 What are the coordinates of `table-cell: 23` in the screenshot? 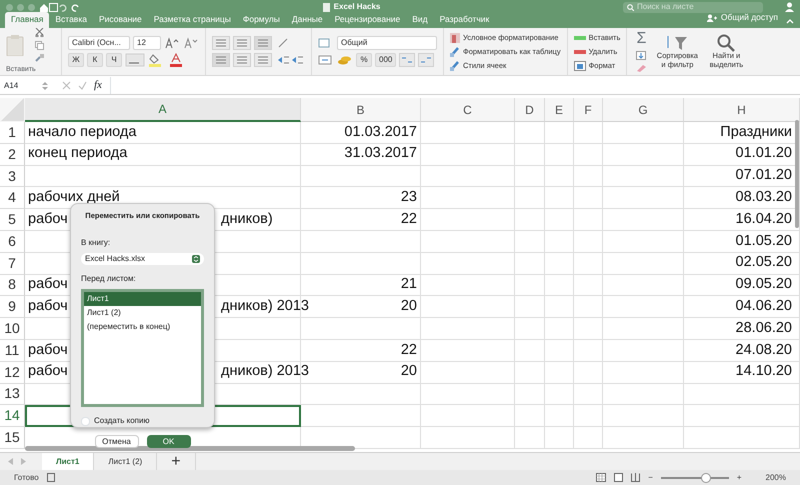 It's located at (361, 198).